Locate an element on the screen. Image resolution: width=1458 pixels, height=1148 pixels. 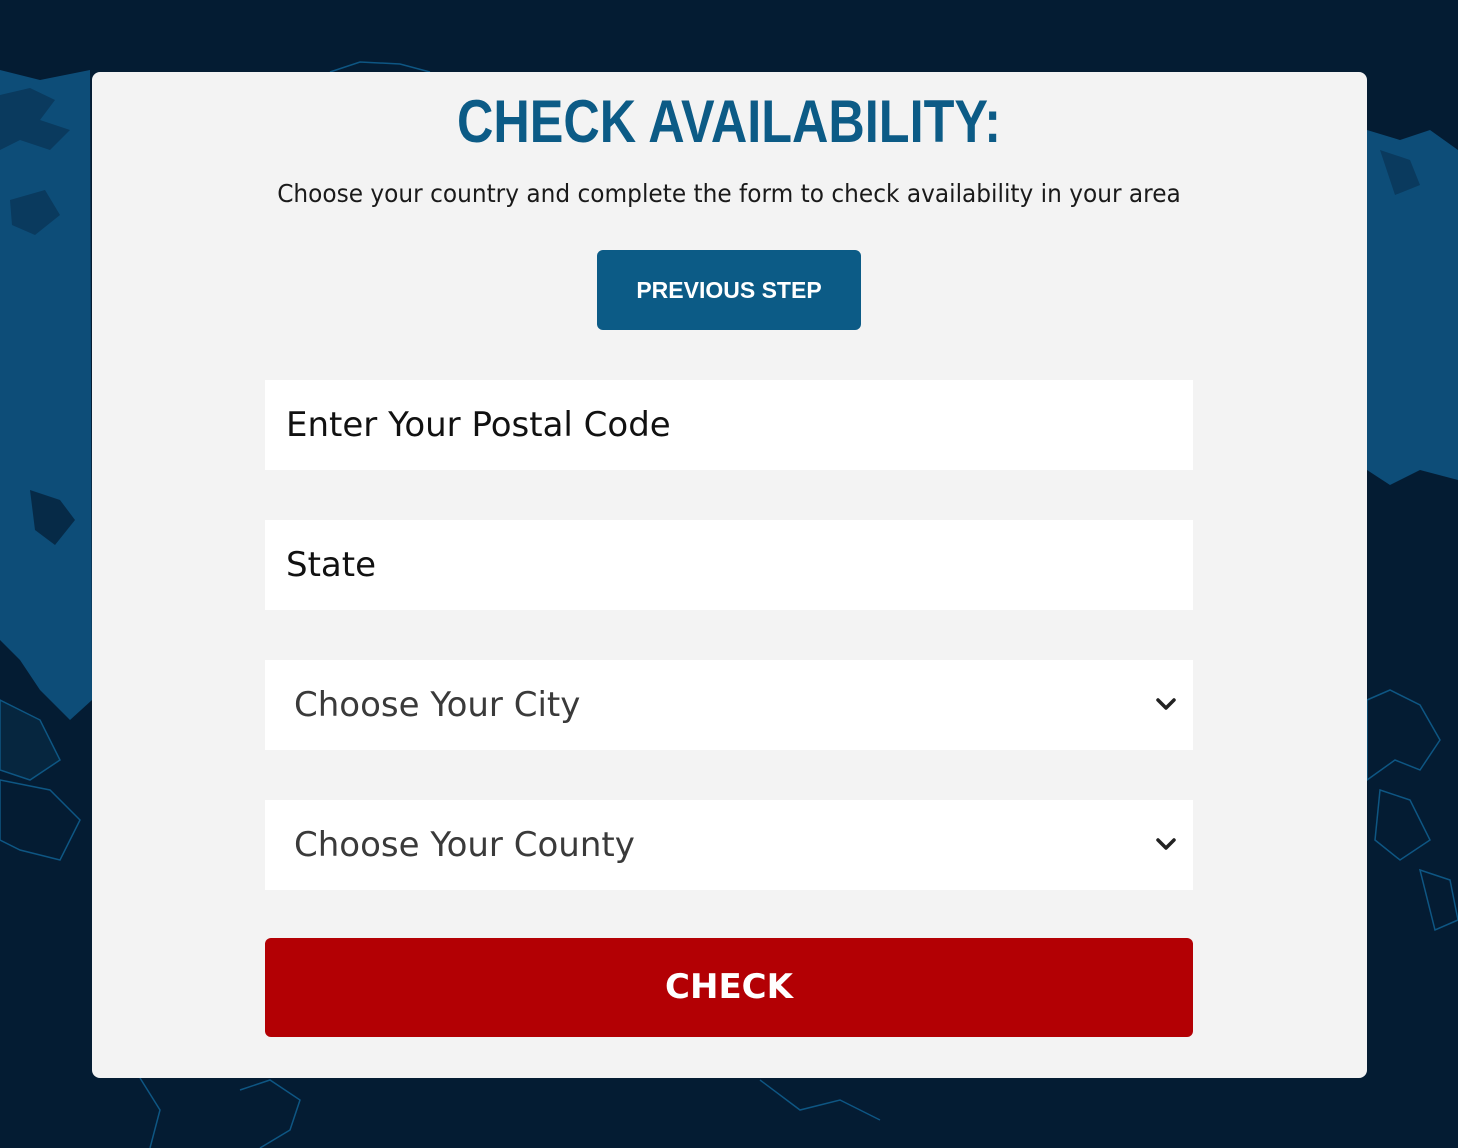
state-input is located at coordinates (729, 565).